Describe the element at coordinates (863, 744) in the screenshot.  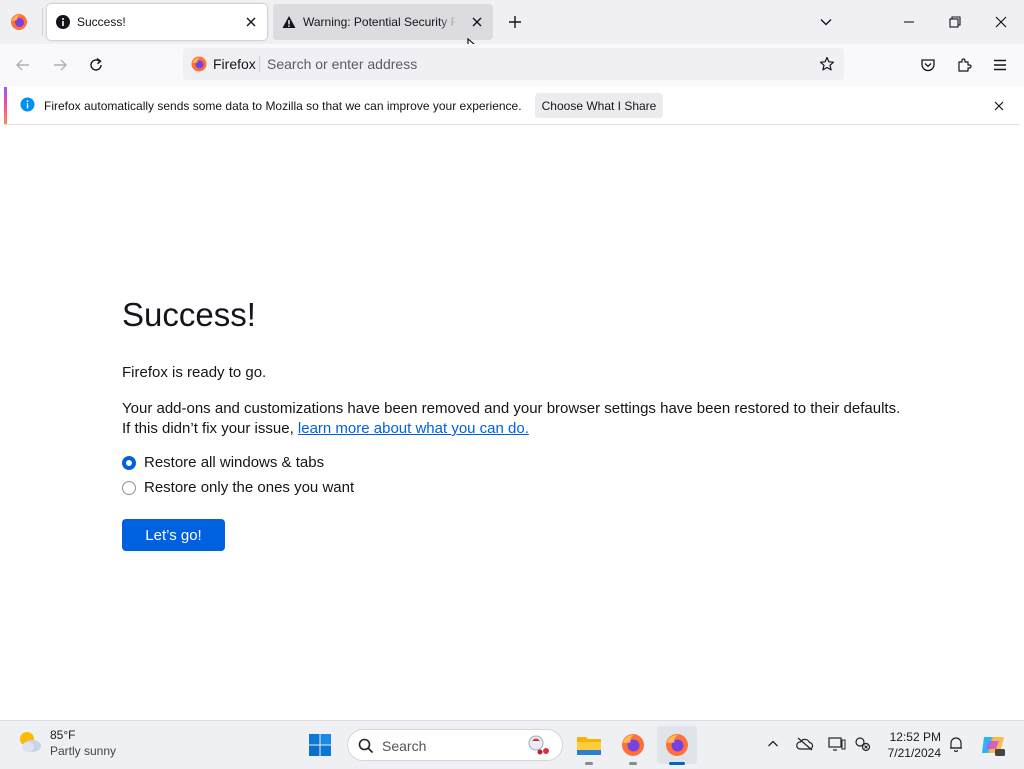
I see `network-disconnected-icon` at that location.